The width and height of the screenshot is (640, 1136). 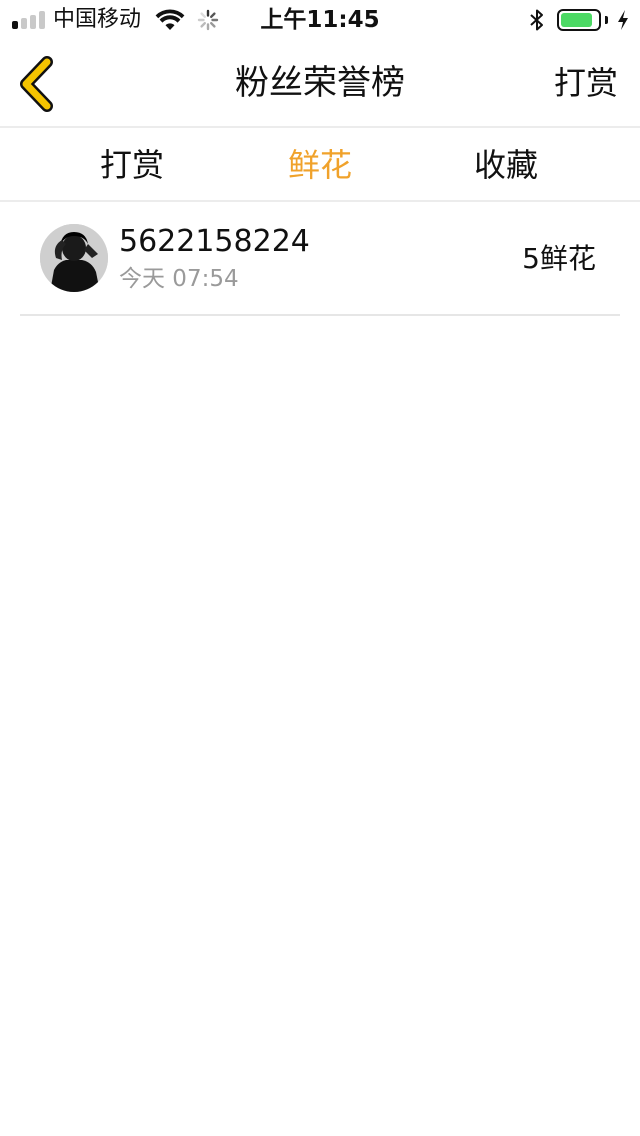 What do you see at coordinates (536, 20) in the screenshot?
I see `bluetooth-icon` at bounding box center [536, 20].